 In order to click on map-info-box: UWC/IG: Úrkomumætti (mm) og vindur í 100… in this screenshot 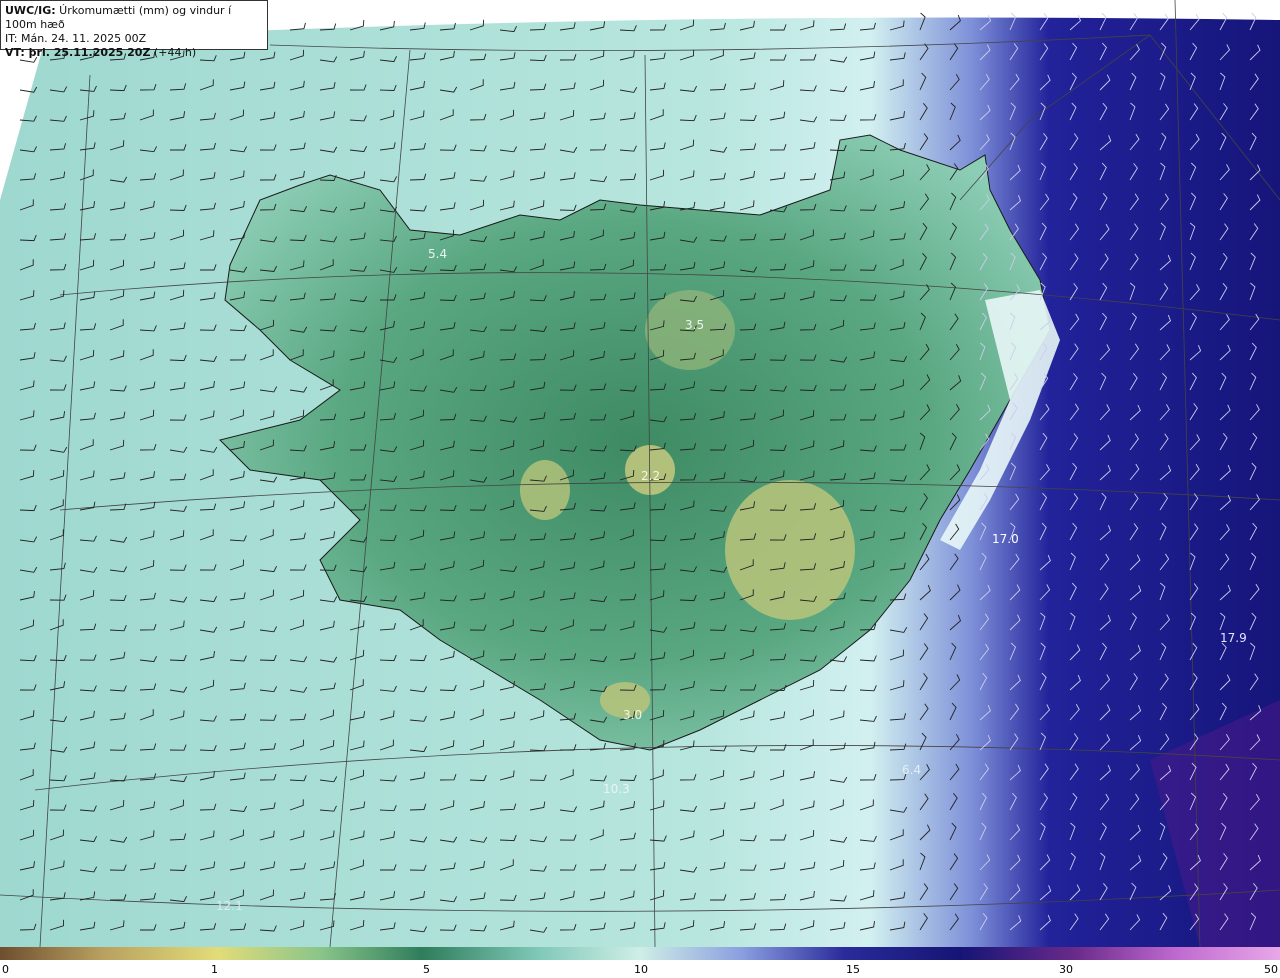, I will do `click(134, 29)`.